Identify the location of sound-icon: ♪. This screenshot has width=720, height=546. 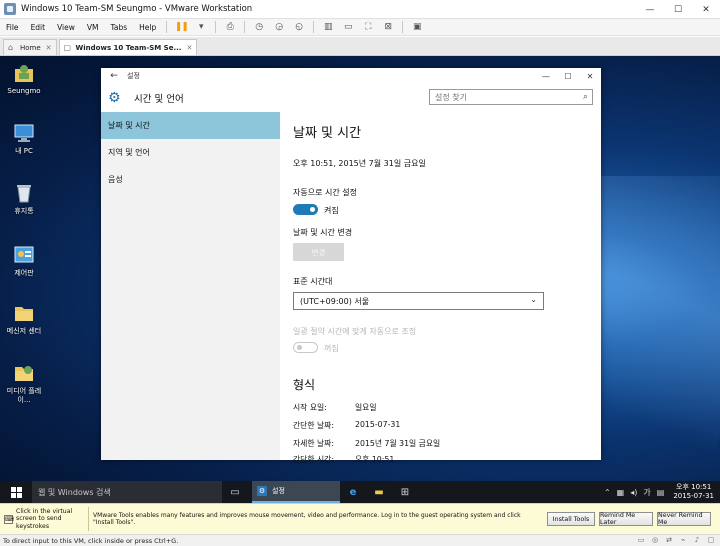
(697, 540).